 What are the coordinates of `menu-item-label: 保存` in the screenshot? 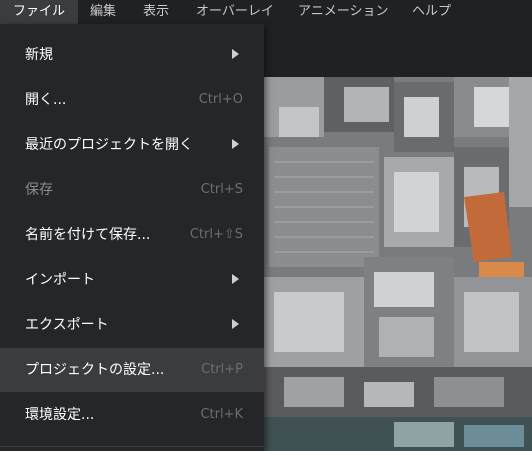 It's located at (39, 190).